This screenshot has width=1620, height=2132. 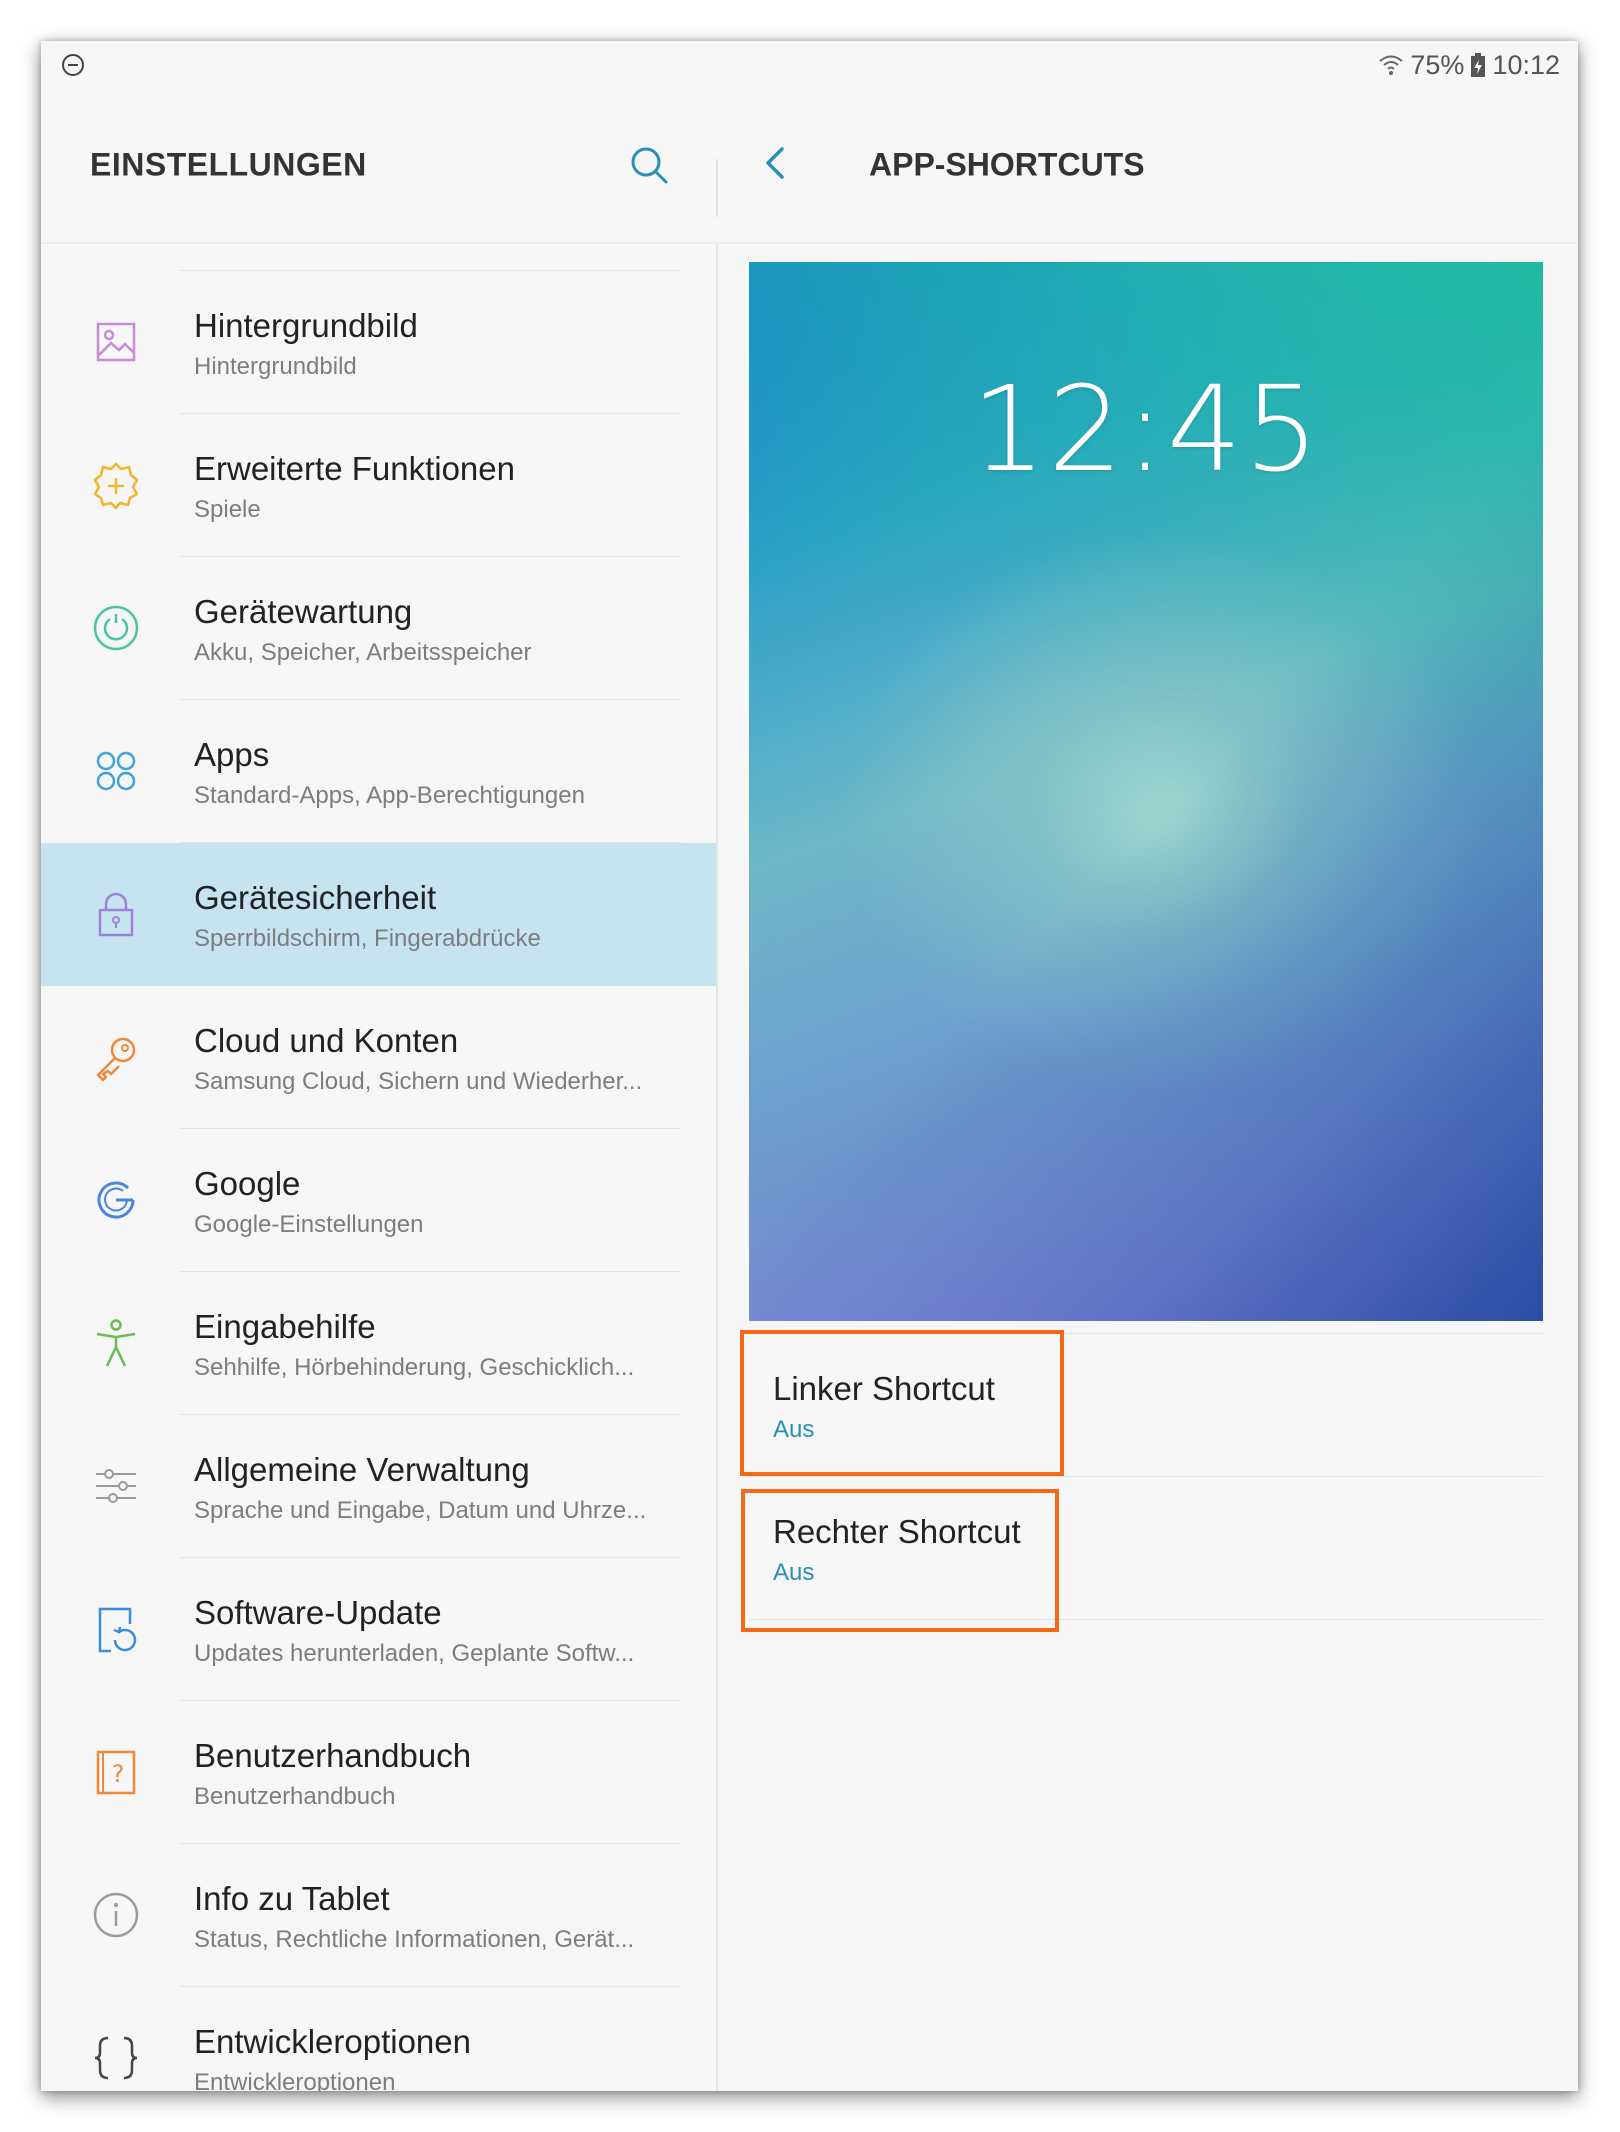 I want to click on do-not-disturb-icon, so click(x=73, y=65).